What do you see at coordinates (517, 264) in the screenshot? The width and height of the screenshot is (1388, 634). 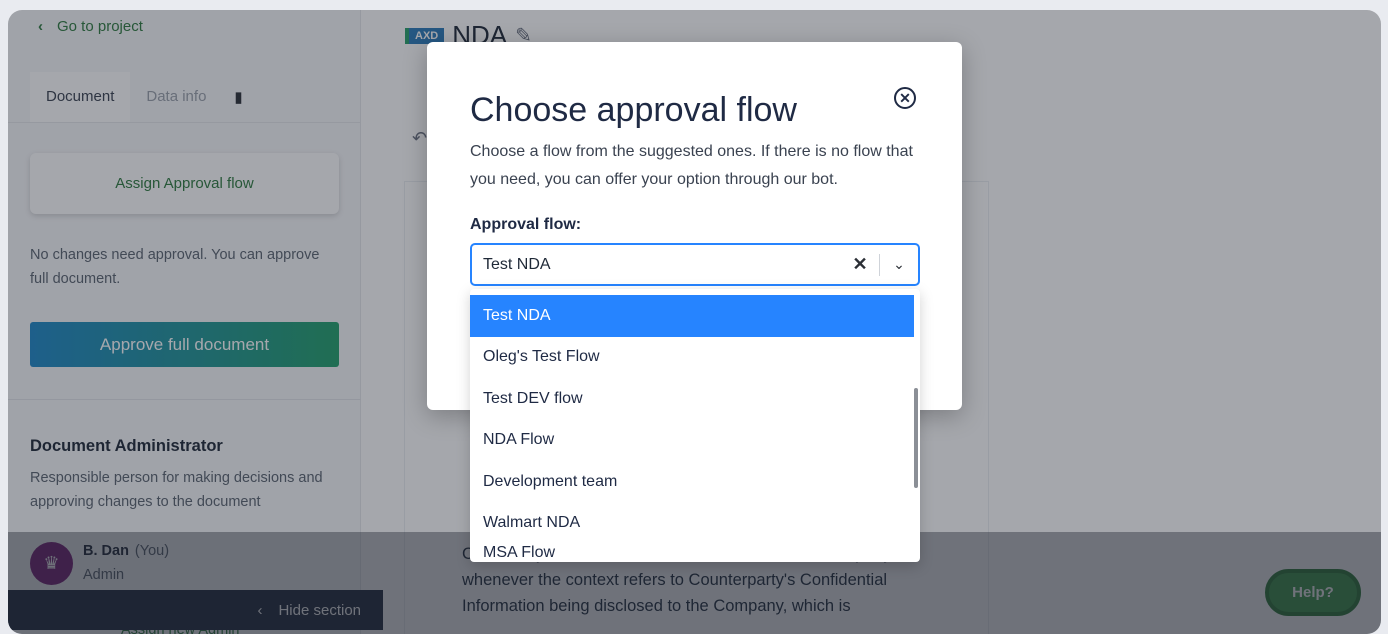 I see `select-value: Test NDA` at bounding box center [517, 264].